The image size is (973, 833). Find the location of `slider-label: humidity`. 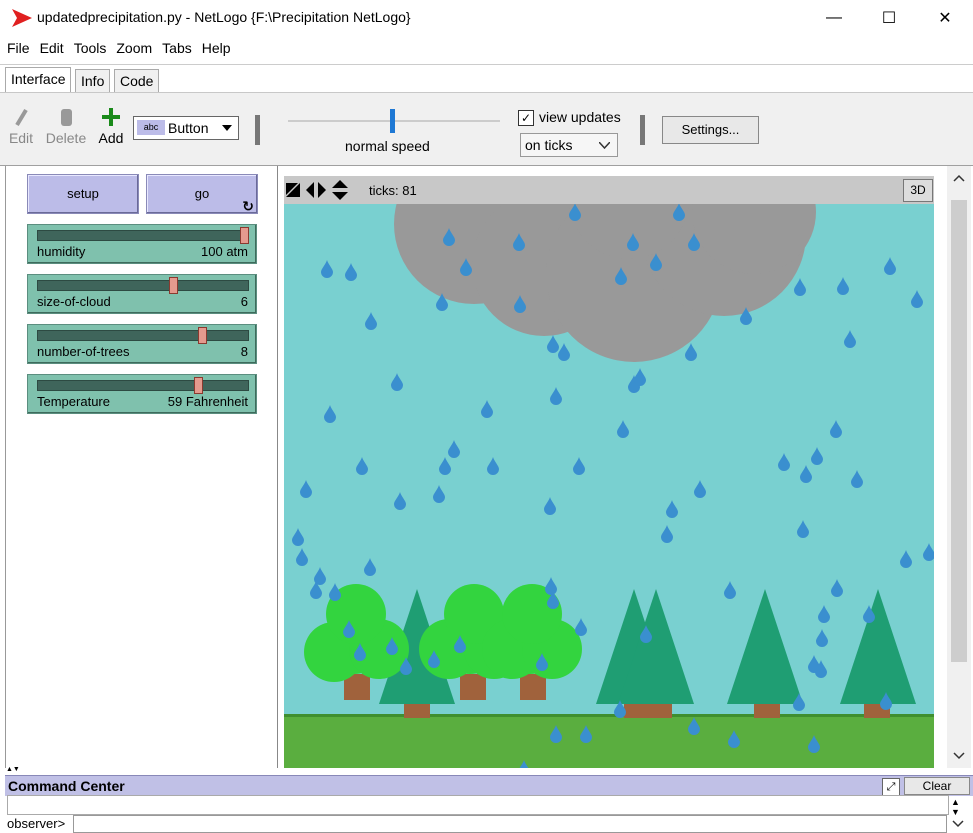

slider-label: humidity is located at coordinates (61, 251).